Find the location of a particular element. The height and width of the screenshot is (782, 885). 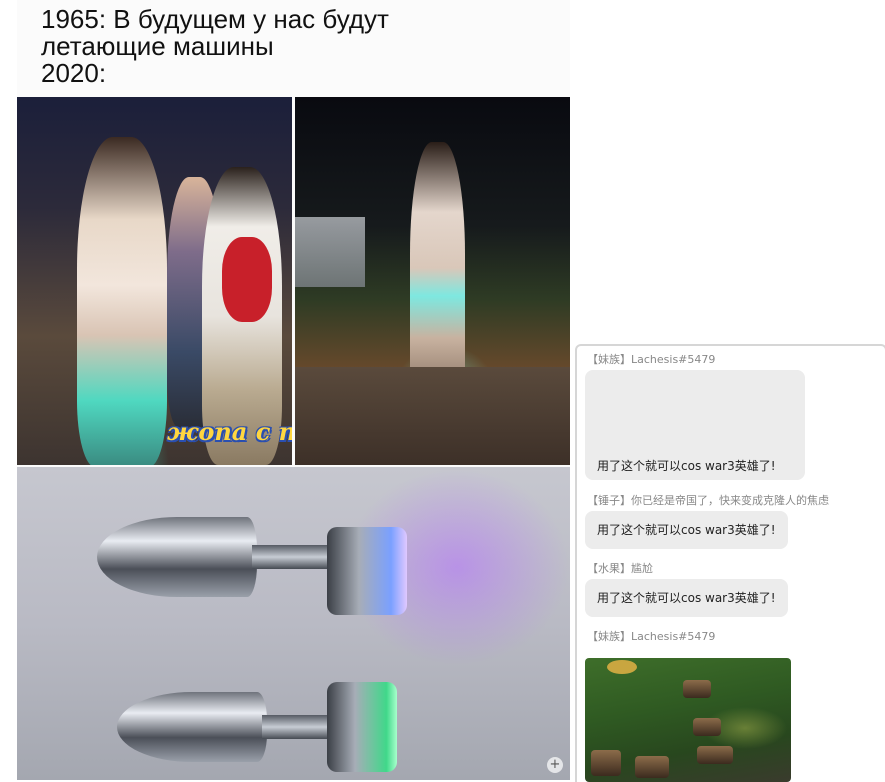

plug-top-neck is located at coordinates (292, 557).